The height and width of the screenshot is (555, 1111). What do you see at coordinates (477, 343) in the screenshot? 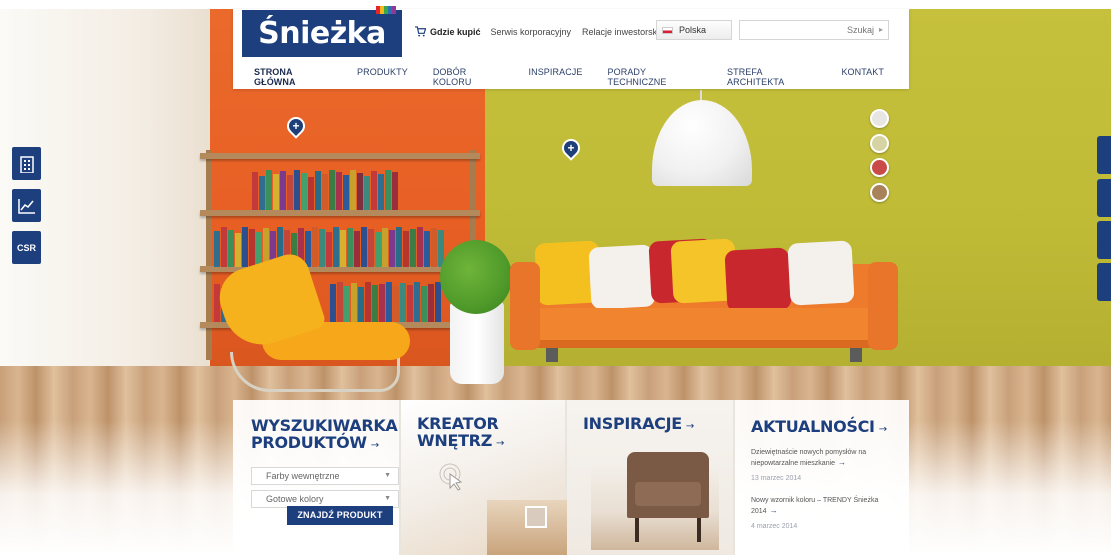
I see `plant-pot` at bounding box center [477, 343].